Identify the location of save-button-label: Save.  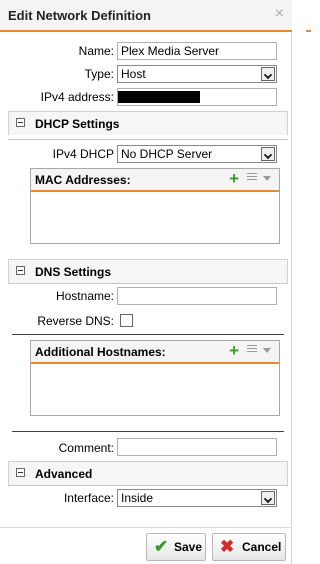
(188, 547).